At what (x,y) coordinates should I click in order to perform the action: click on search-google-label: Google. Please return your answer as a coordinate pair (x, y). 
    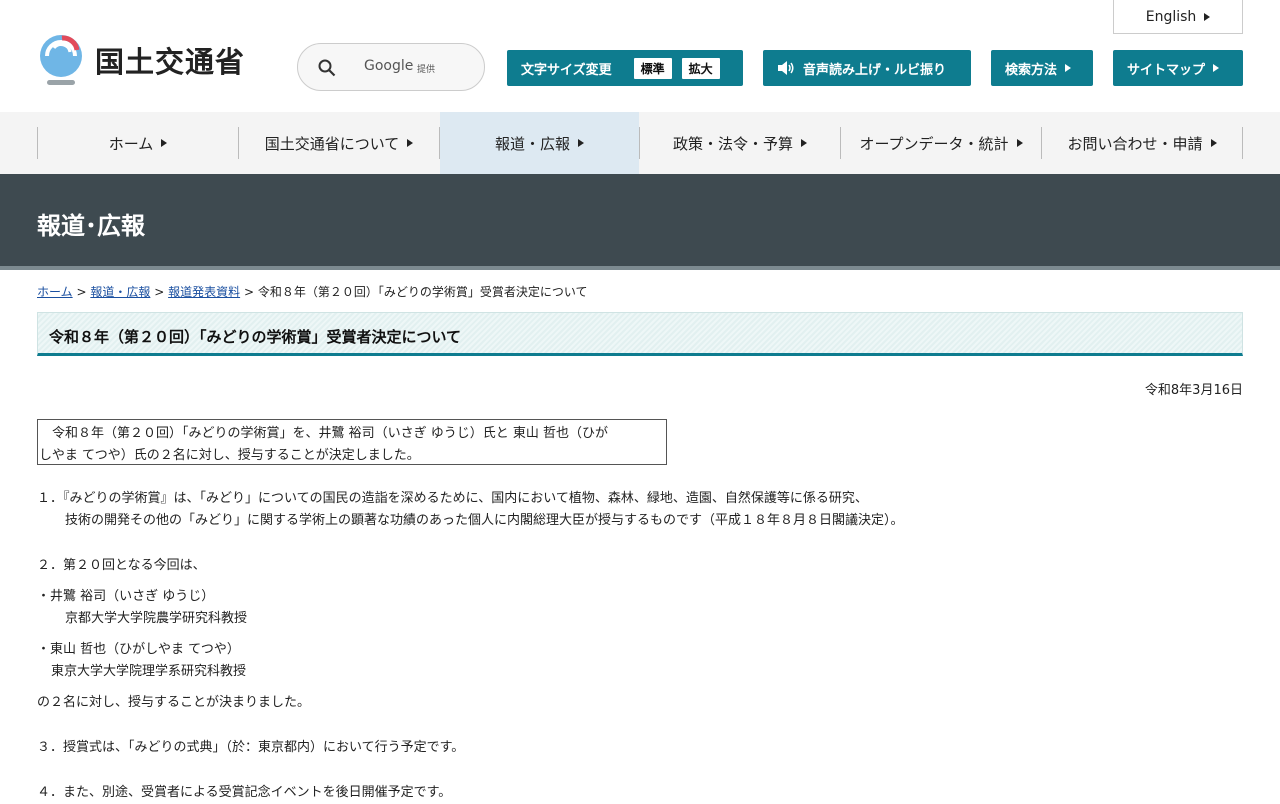
    Looking at the image, I should click on (389, 66).